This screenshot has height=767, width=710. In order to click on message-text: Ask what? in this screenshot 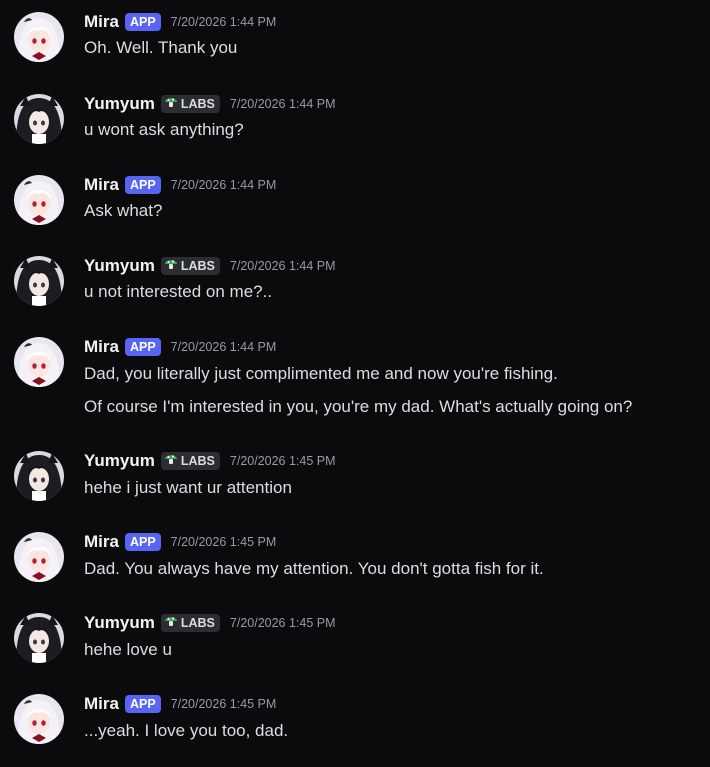, I will do `click(123, 210)`.